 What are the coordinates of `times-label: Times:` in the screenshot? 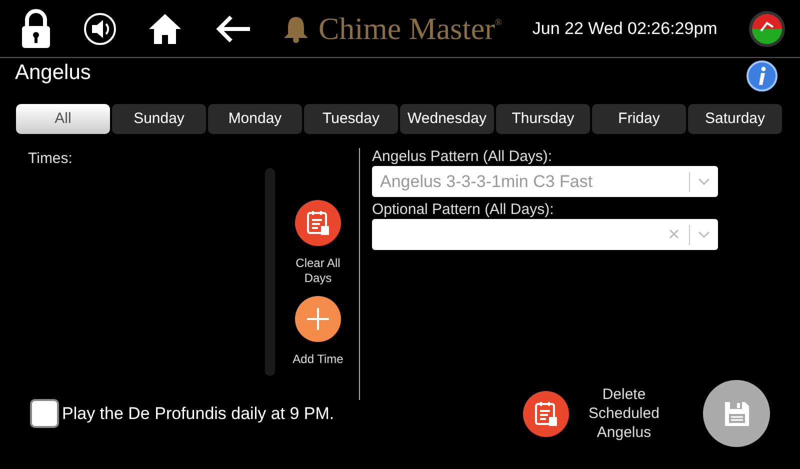 It's located at (50, 159).